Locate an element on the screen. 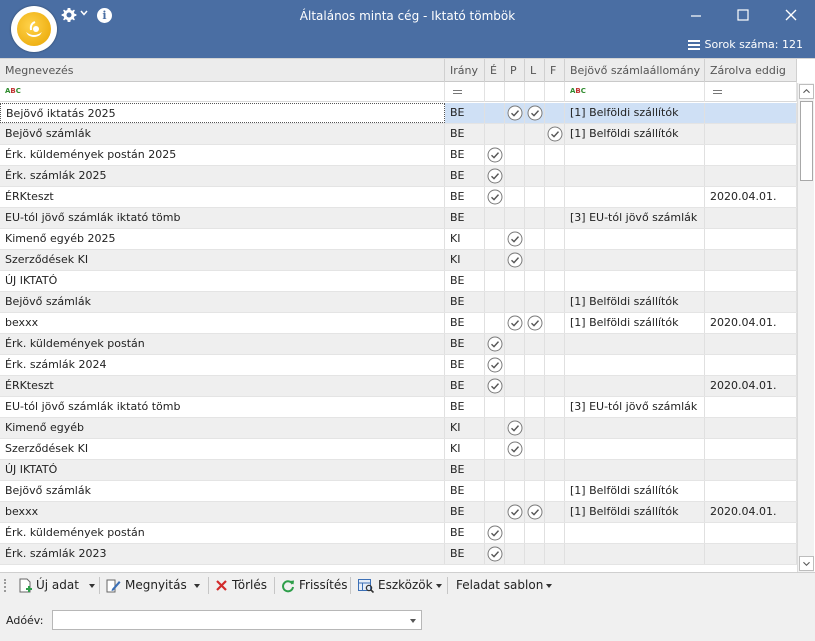 This screenshot has width=815, height=641. open-dropdown is located at coordinates (195, 585).